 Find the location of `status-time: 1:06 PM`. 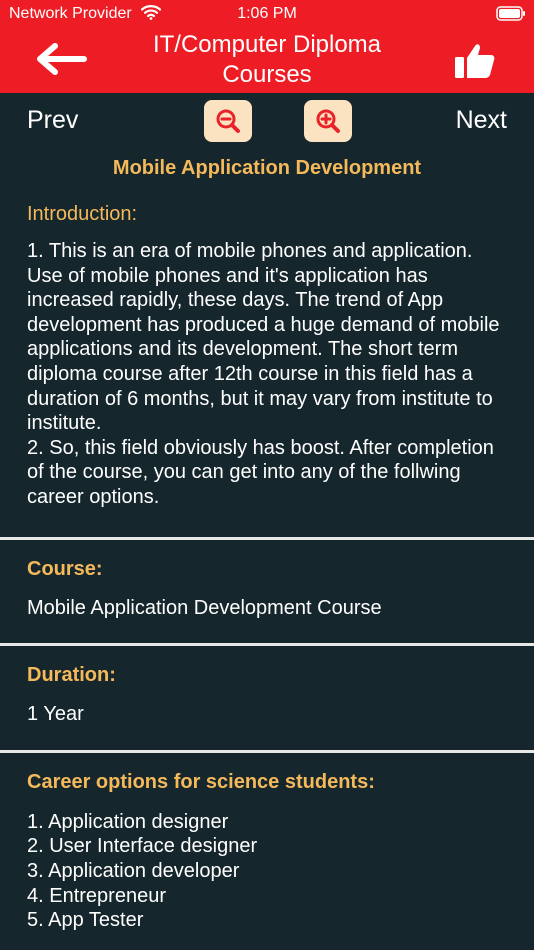

status-time: 1:06 PM is located at coordinates (267, 13).